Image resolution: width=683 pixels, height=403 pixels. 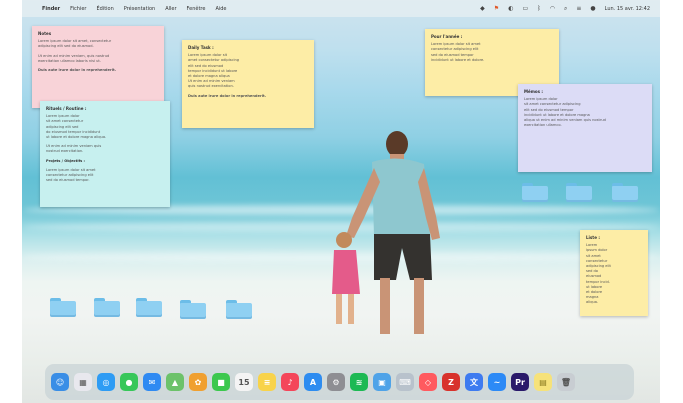 What do you see at coordinates (533, 91) in the screenshot?
I see `note-title: Mémos :` at bounding box center [533, 91].